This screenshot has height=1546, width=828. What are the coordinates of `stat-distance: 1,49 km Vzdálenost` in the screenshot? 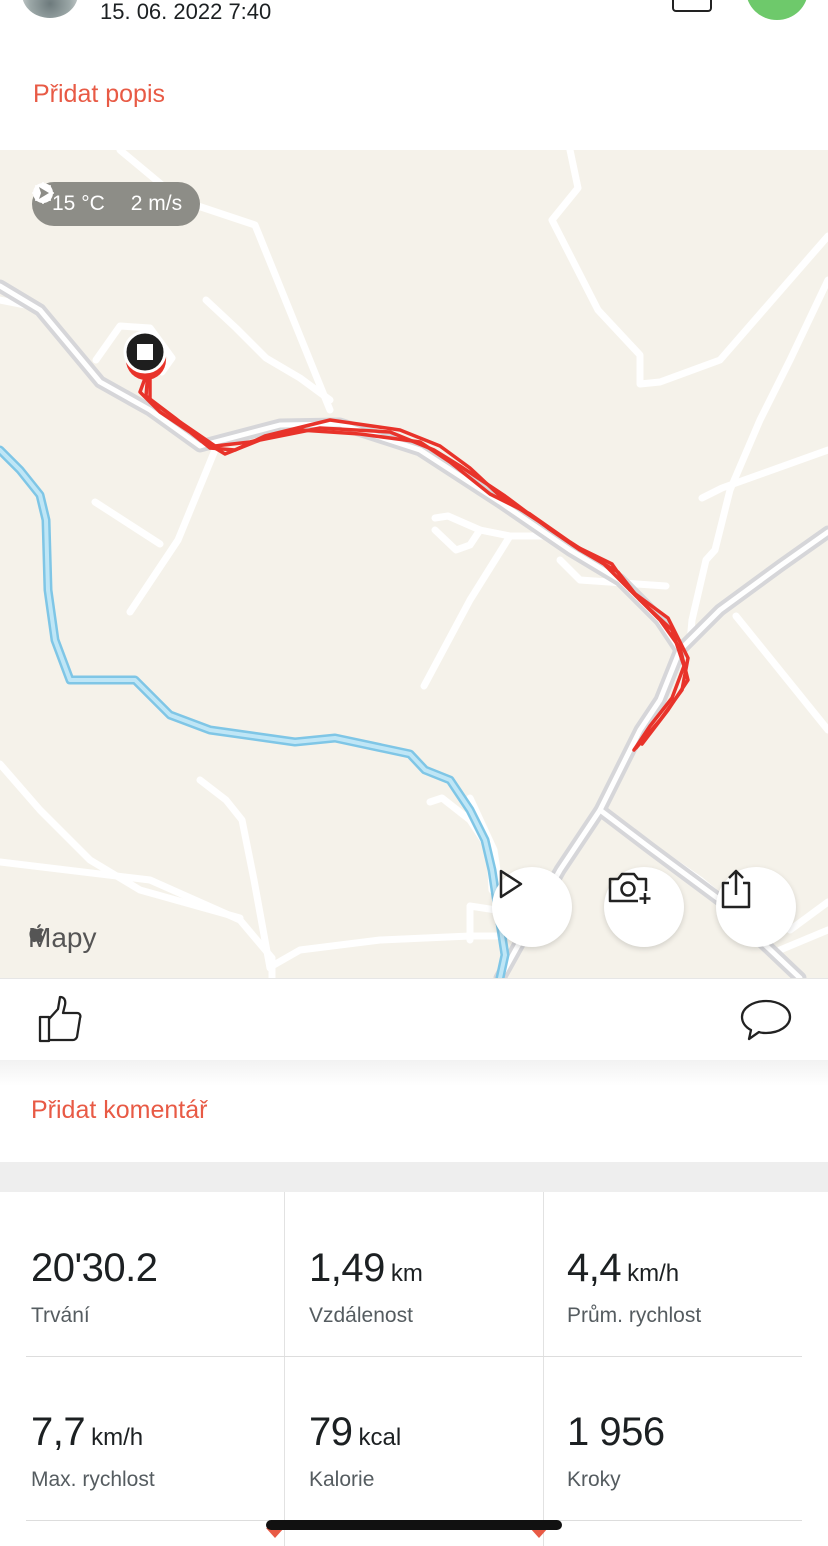 It's located at (438, 1274).